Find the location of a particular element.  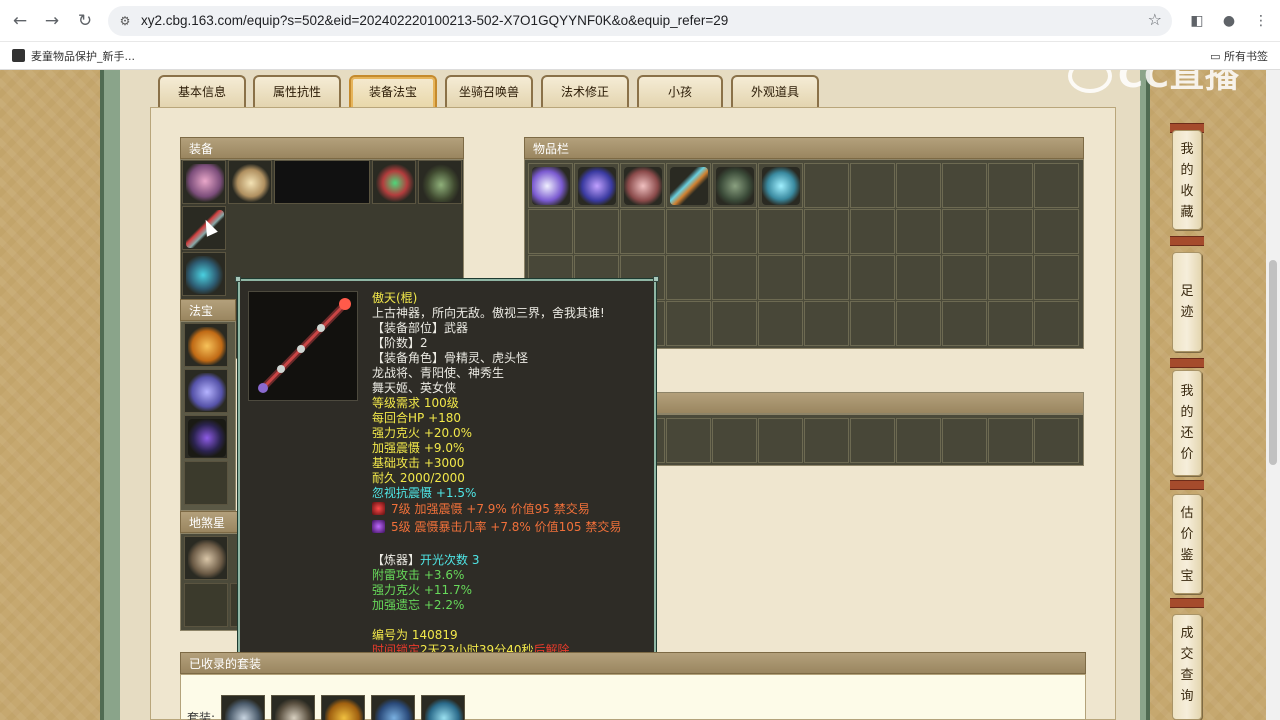

tab-mounts-pets: 坐骑召唤兽 is located at coordinates (489, 92).